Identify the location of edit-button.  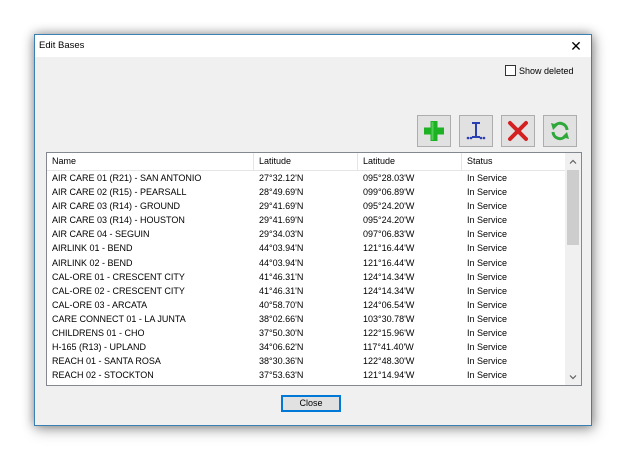
(476, 131).